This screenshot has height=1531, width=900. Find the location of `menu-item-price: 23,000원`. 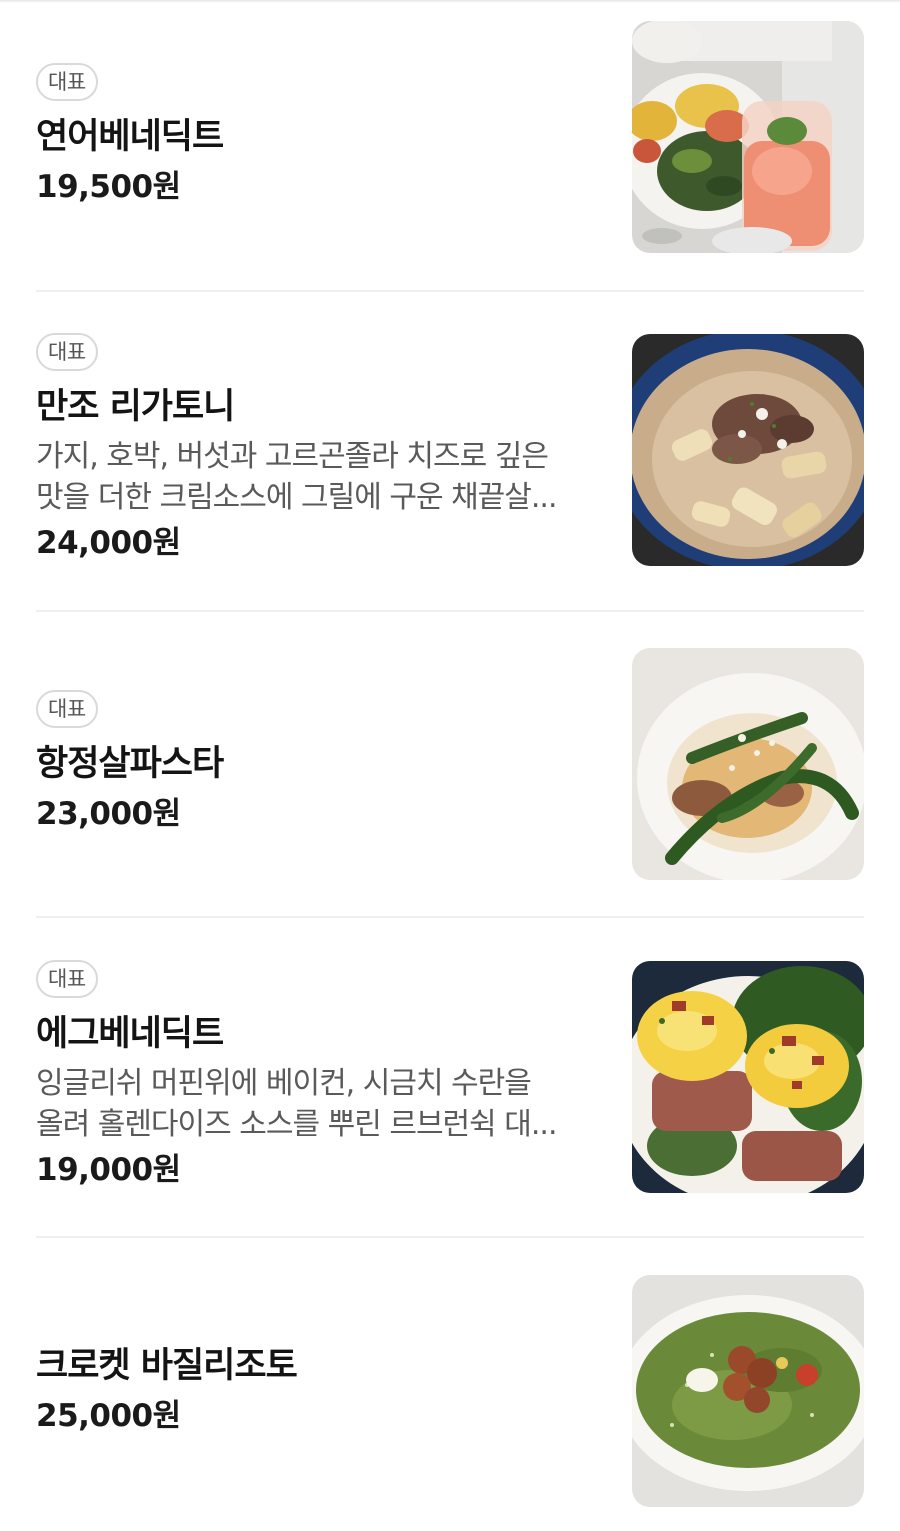

menu-item-price: 23,000원 is located at coordinates (108, 814).